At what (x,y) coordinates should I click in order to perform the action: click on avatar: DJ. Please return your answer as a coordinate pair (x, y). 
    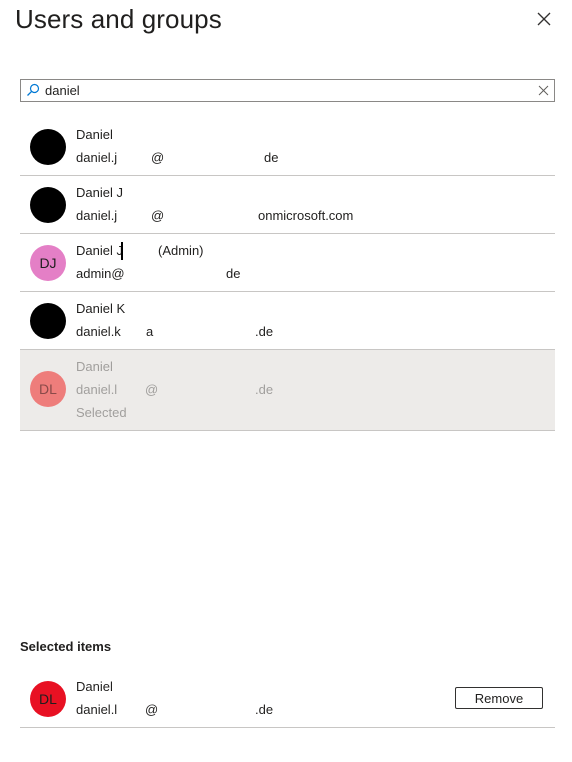
    Looking at the image, I should click on (48, 263).